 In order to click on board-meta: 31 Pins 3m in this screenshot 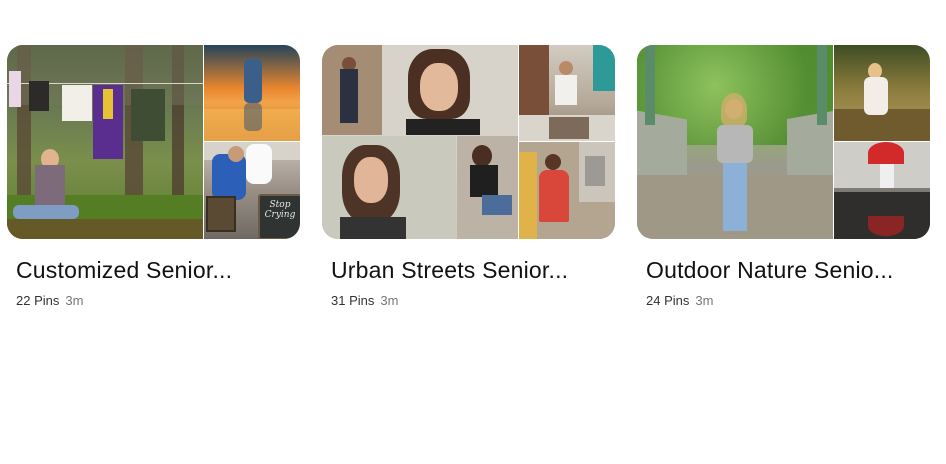, I will do `click(473, 300)`.